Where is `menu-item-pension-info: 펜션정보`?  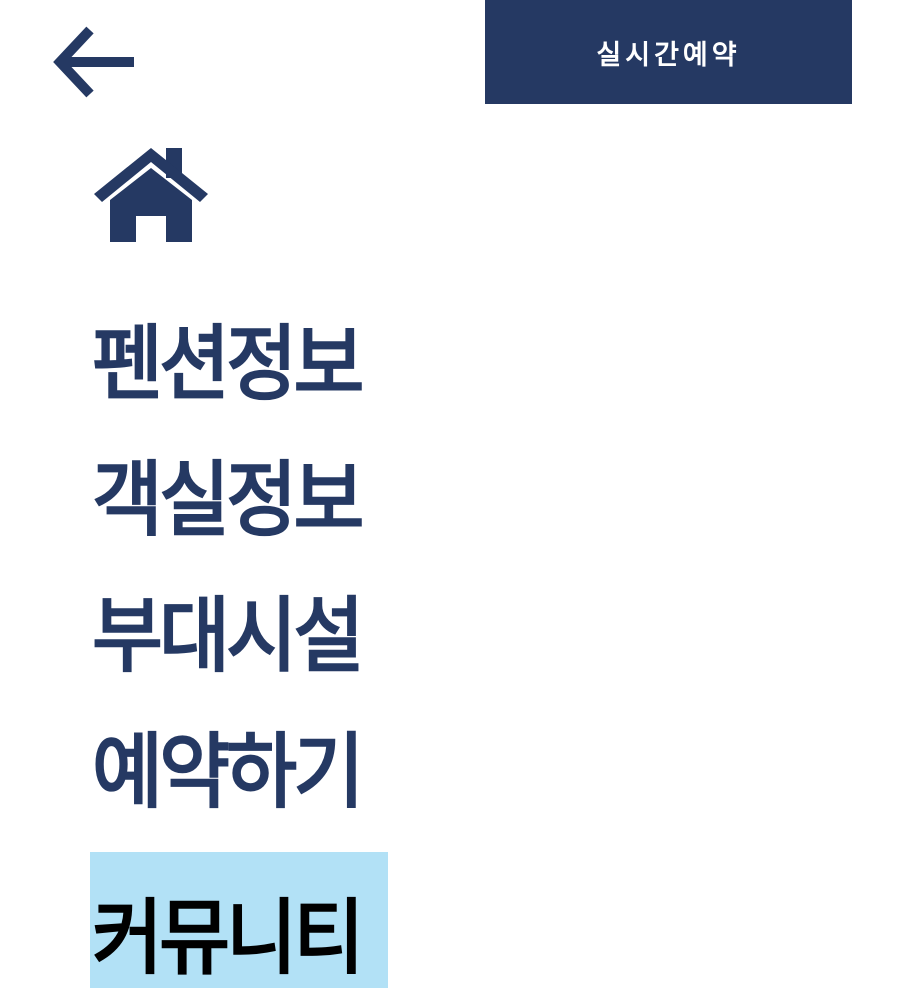
menu-item-pension-info: 펜션정보 is located at coordinates (239, 346).